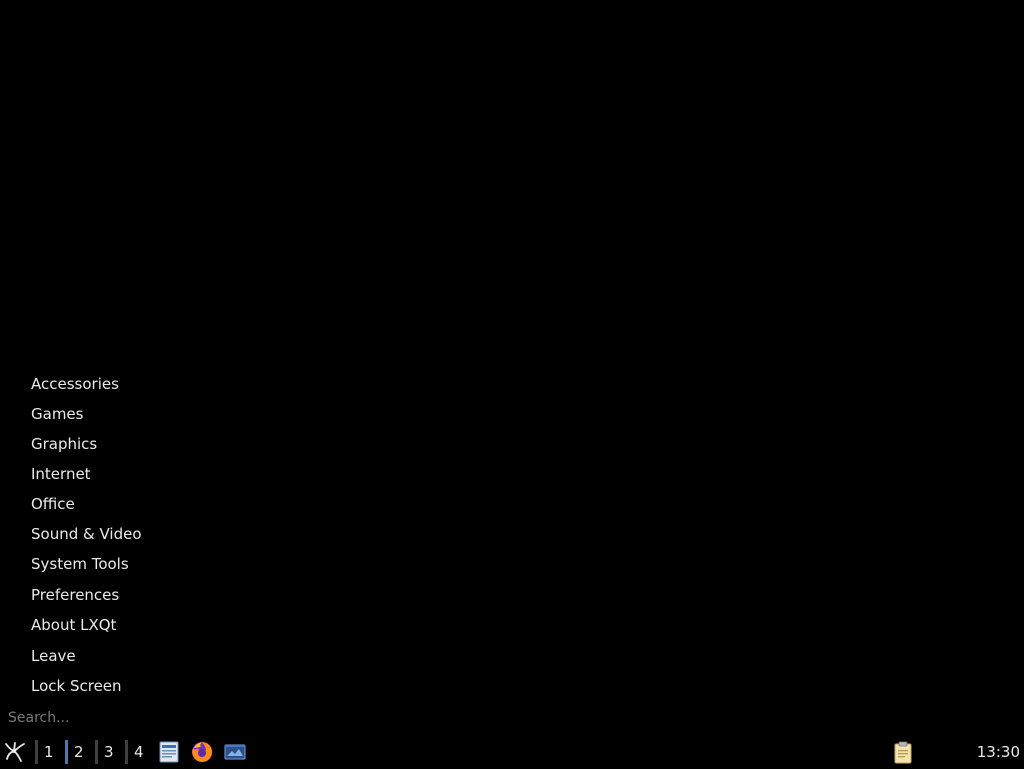 The height and width of the screenshot is (769, 1024). I want to click on clipboard-tray-button, so click(903, 752).